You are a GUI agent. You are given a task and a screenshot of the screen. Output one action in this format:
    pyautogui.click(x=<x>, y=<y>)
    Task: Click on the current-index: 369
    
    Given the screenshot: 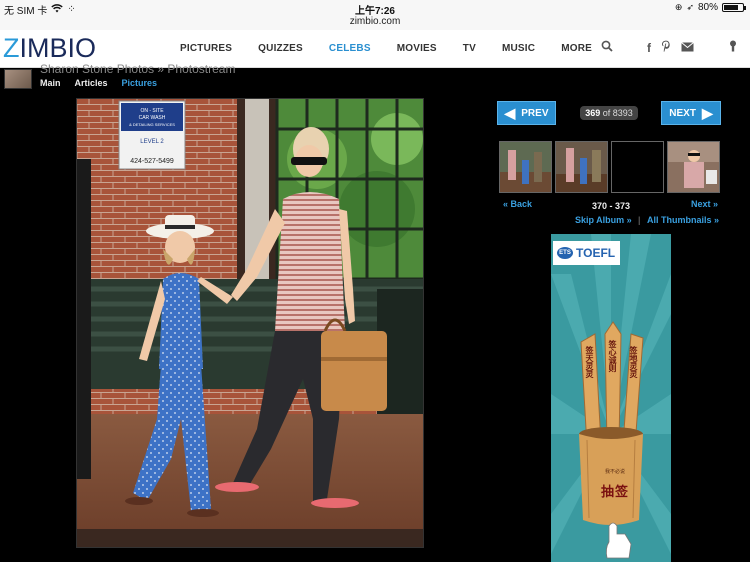 What is the action you would take?
    pyautogui.click(x=593, y=113)
    